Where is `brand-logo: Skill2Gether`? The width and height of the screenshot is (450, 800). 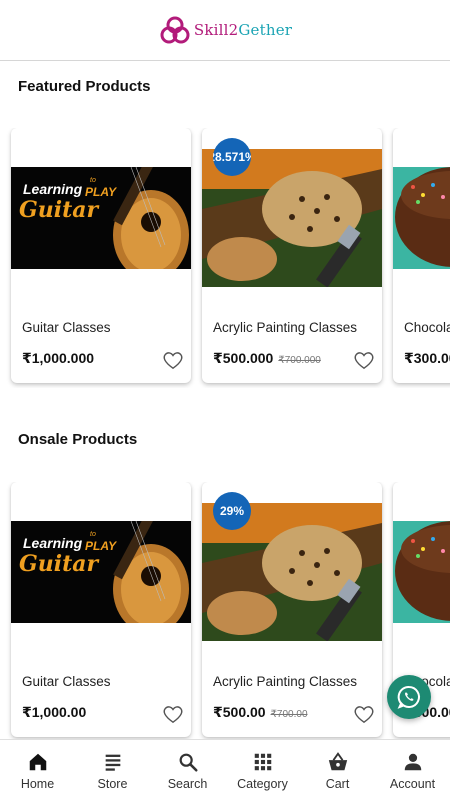 brand-logo: Skill2Gether is located at coordinates (225, 30).